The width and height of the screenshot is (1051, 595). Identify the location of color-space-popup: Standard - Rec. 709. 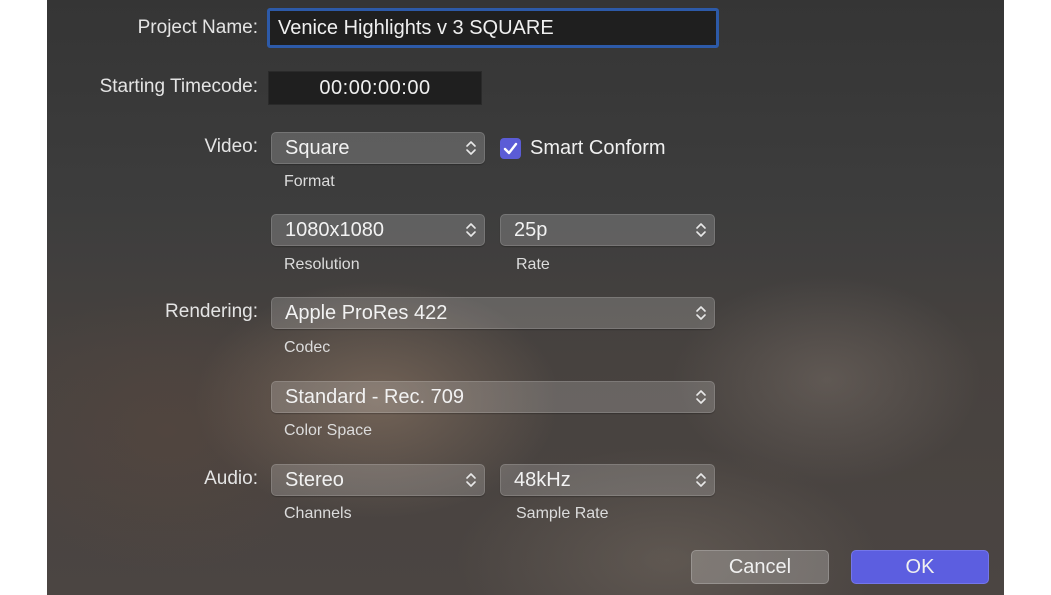
(493, 397).